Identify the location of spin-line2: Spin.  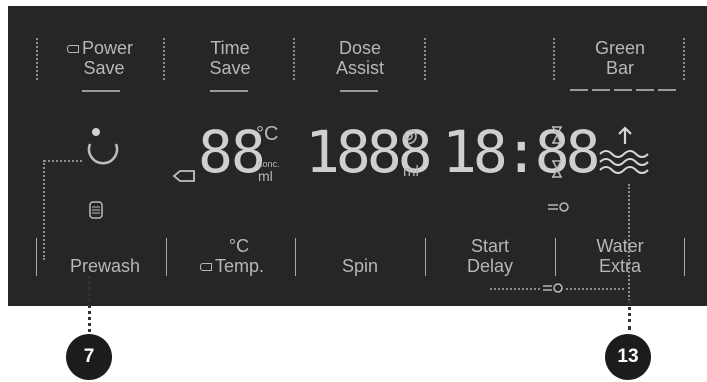
(360, 266).